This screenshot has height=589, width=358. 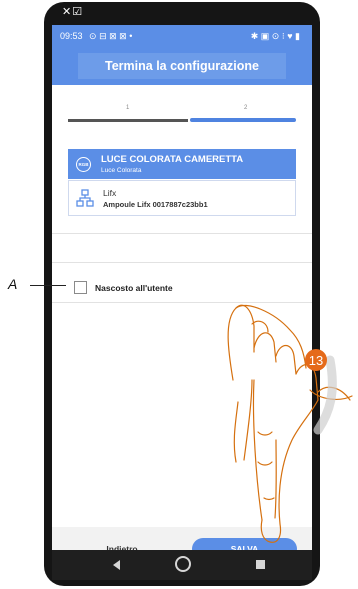 What do you see at coordinates (290, 423) in the screenshot?
I see `hand-illustration` at bounding box center [290, 423].